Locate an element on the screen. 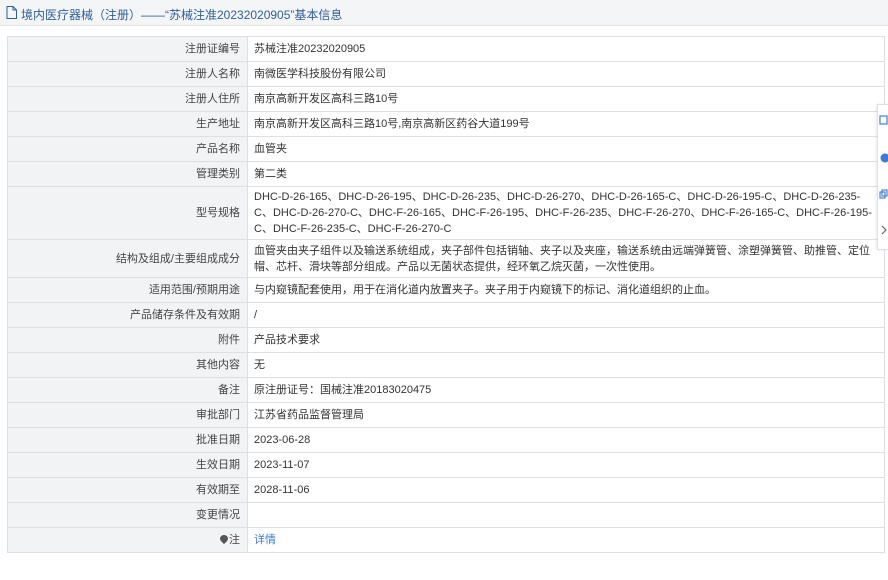 The height and width of the screenshot is (580, 888). row-label: 结构及组成/主要组成成分 is located at coordinates (127, 258).